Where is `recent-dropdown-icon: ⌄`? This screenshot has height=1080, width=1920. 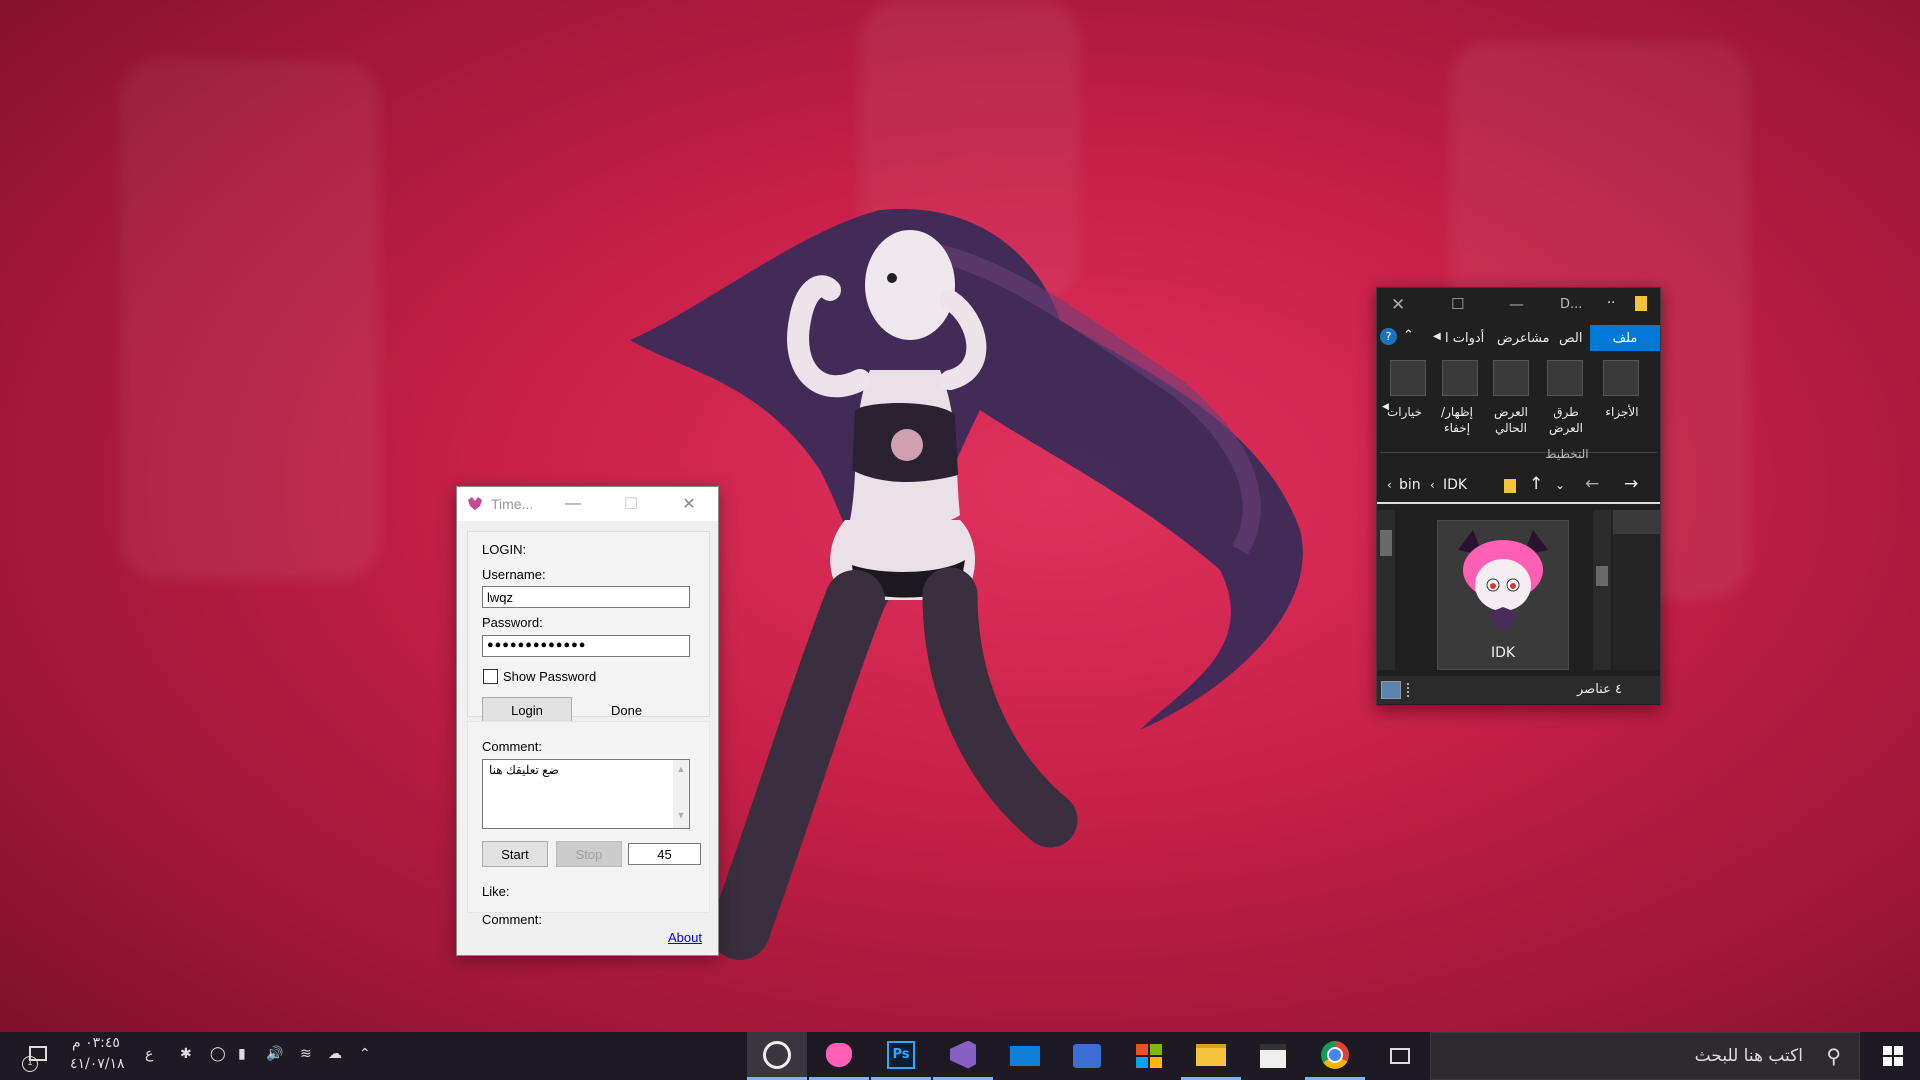
recent-dropdown-icon: ⌄ is located at coordinates (1560, 485).